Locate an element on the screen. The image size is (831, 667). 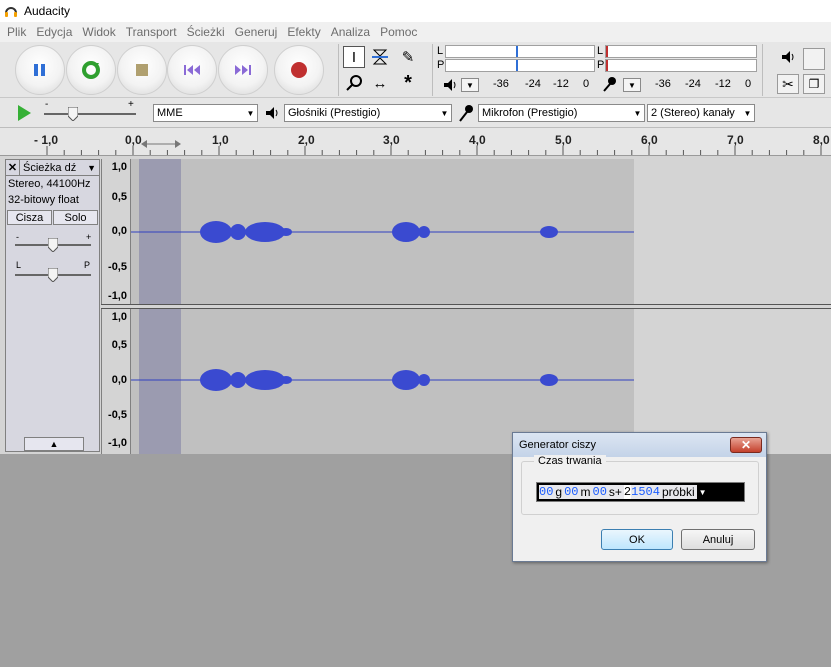
double-arrow-icon: ↔ is located at coordinates (380, 83).